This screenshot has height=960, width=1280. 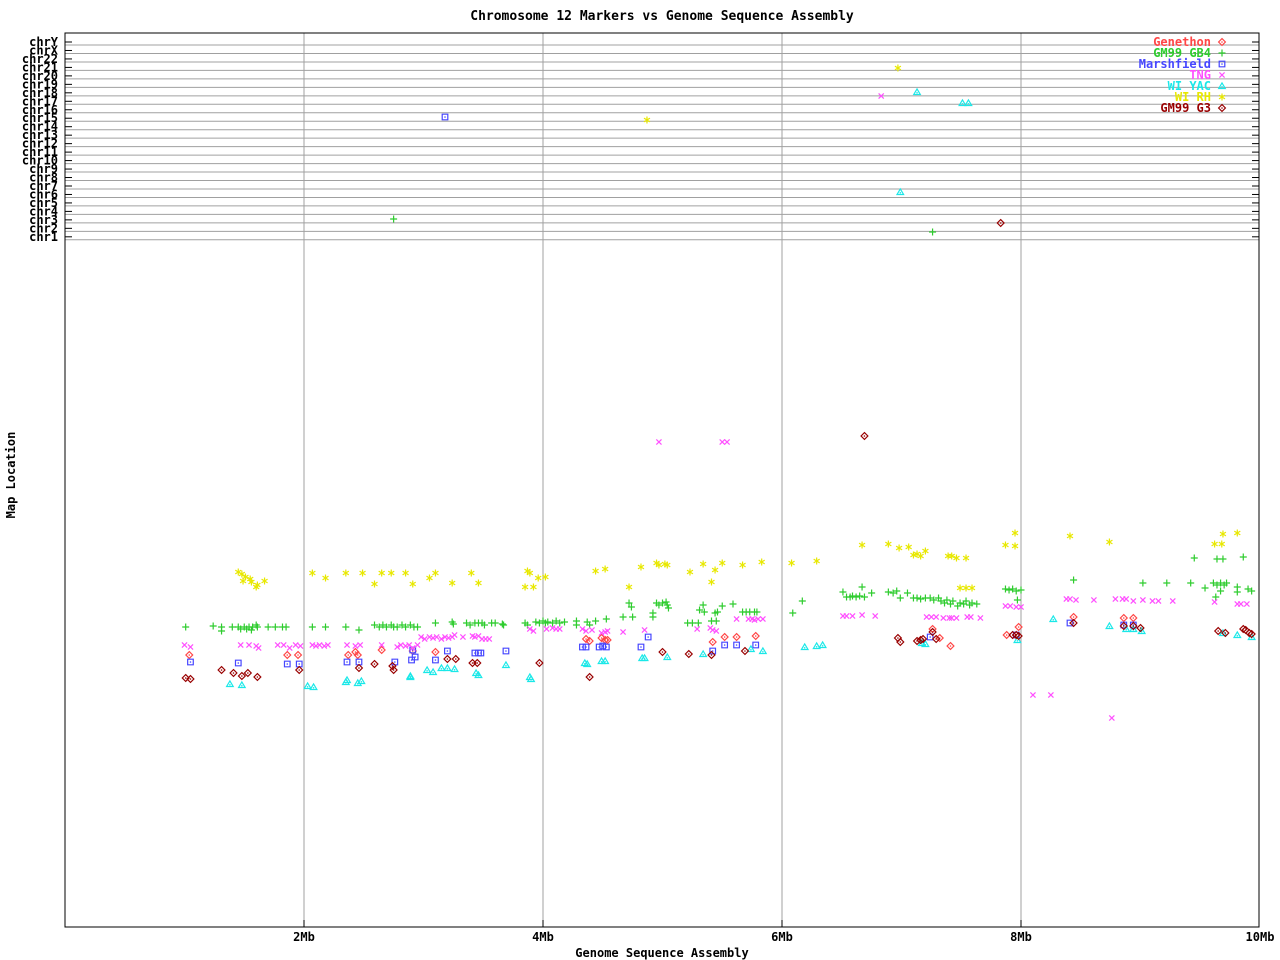 I want to click on x-tick-label: 10Mb, so click(x=1260, y=937).